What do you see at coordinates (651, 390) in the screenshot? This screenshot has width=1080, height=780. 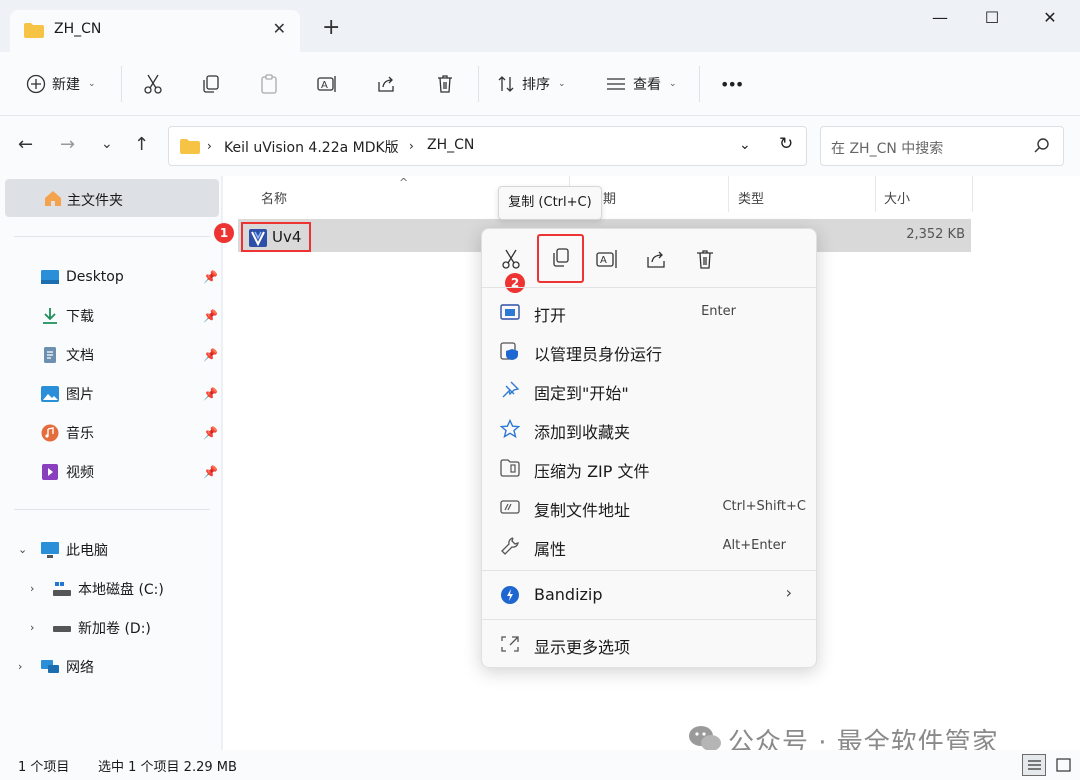 I see `menu-item-pin-to-start: 固定到"开始"` at bounding box center [651, 390].